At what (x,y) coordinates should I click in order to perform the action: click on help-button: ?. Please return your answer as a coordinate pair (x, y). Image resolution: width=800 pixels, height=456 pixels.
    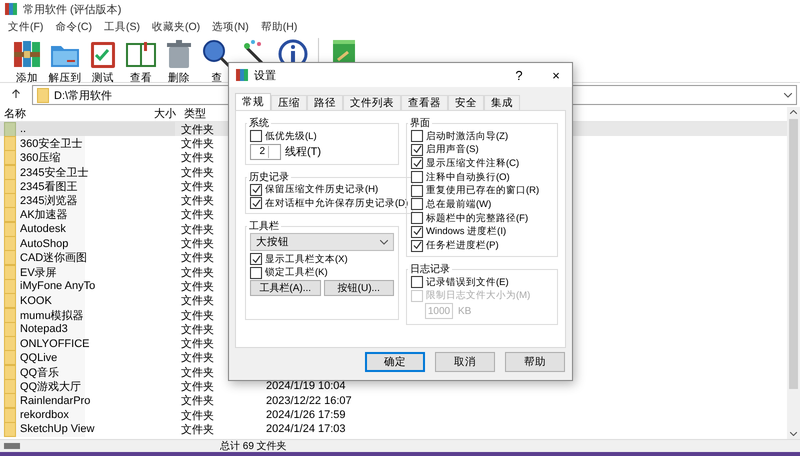
    Looking at the image, I should click on (519, 75).